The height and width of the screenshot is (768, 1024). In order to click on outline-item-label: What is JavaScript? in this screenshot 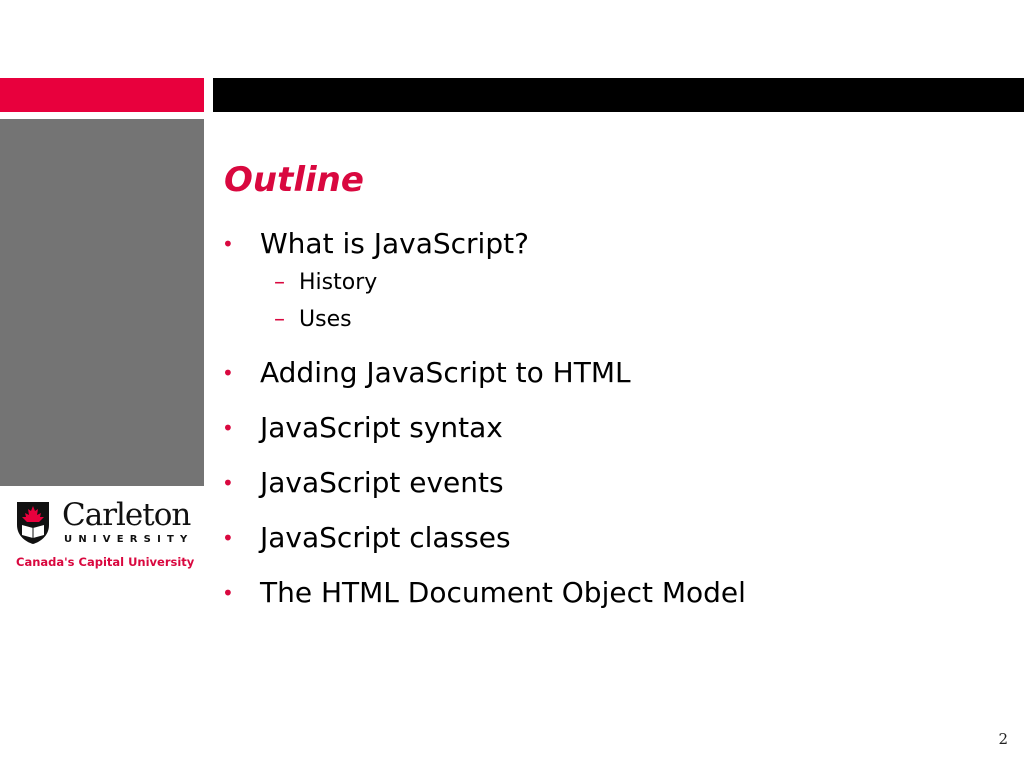, I will do `click(394, 243)`.